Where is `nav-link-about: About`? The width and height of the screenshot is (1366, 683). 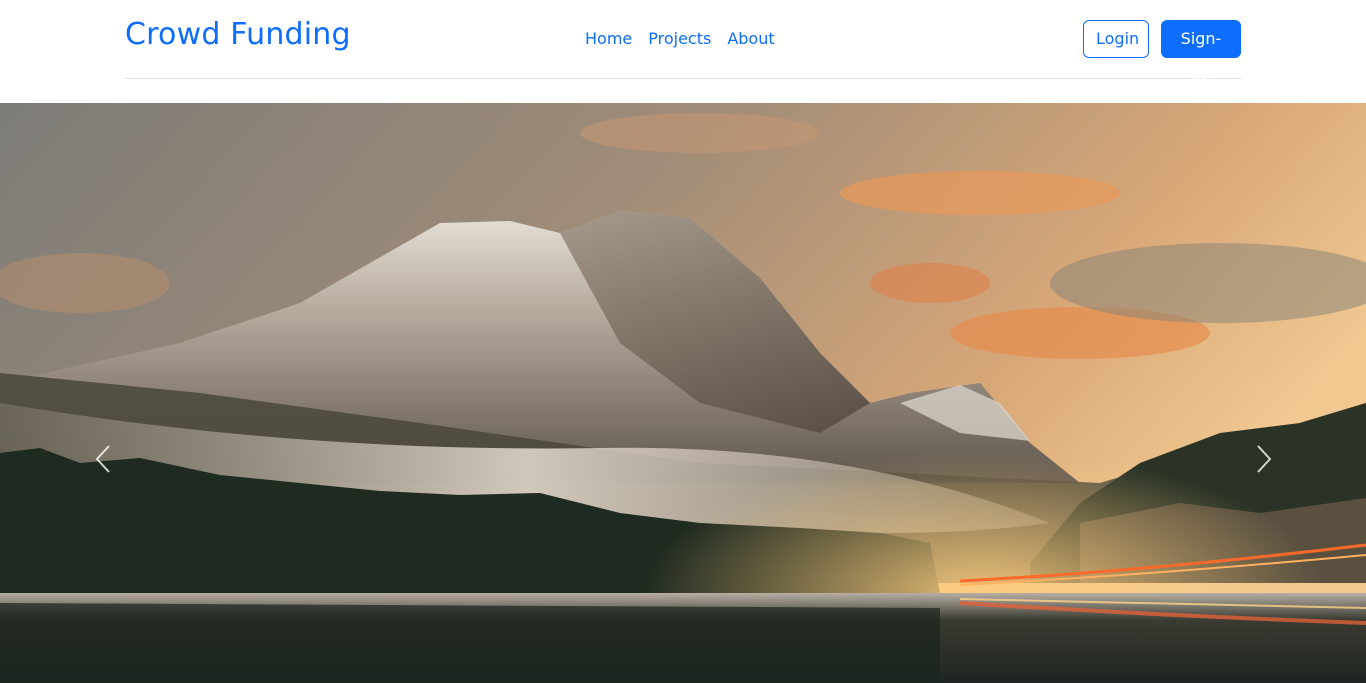 nav-link-about: About is located at coordinates (750, 39).